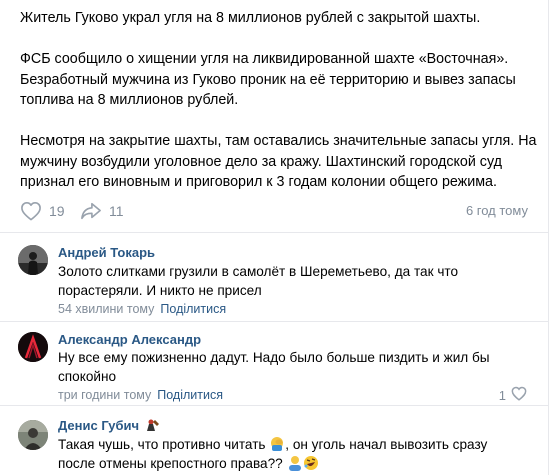 The height and width of the screenshot is (475, 554). What do you see at coordinates (277, 444) in the screenshot?
I see `face-palm-emoji-icon` at bounding box center [277, 444].